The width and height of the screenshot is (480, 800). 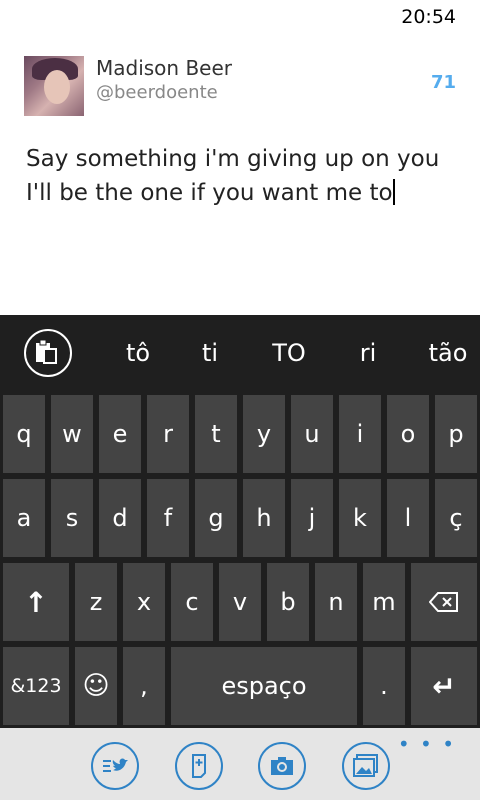 What do you see at coordinates (456, 518) in the screenshot?
I see `key-c-cedilla: ç` at bounding box center [456, 518].